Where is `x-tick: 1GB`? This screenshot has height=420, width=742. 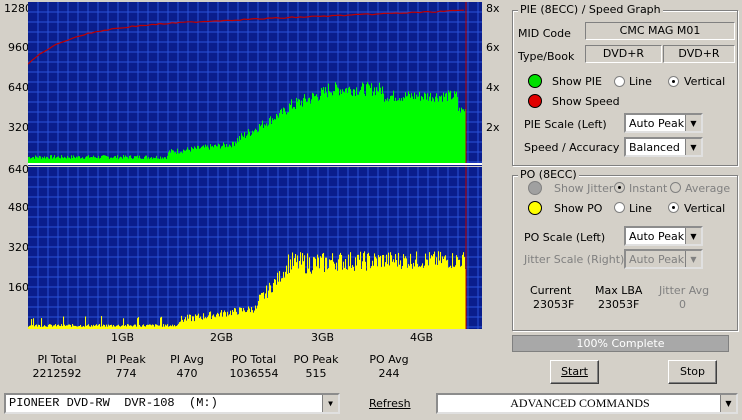
x-tick: 1GB is located at coordinates (123, 337).